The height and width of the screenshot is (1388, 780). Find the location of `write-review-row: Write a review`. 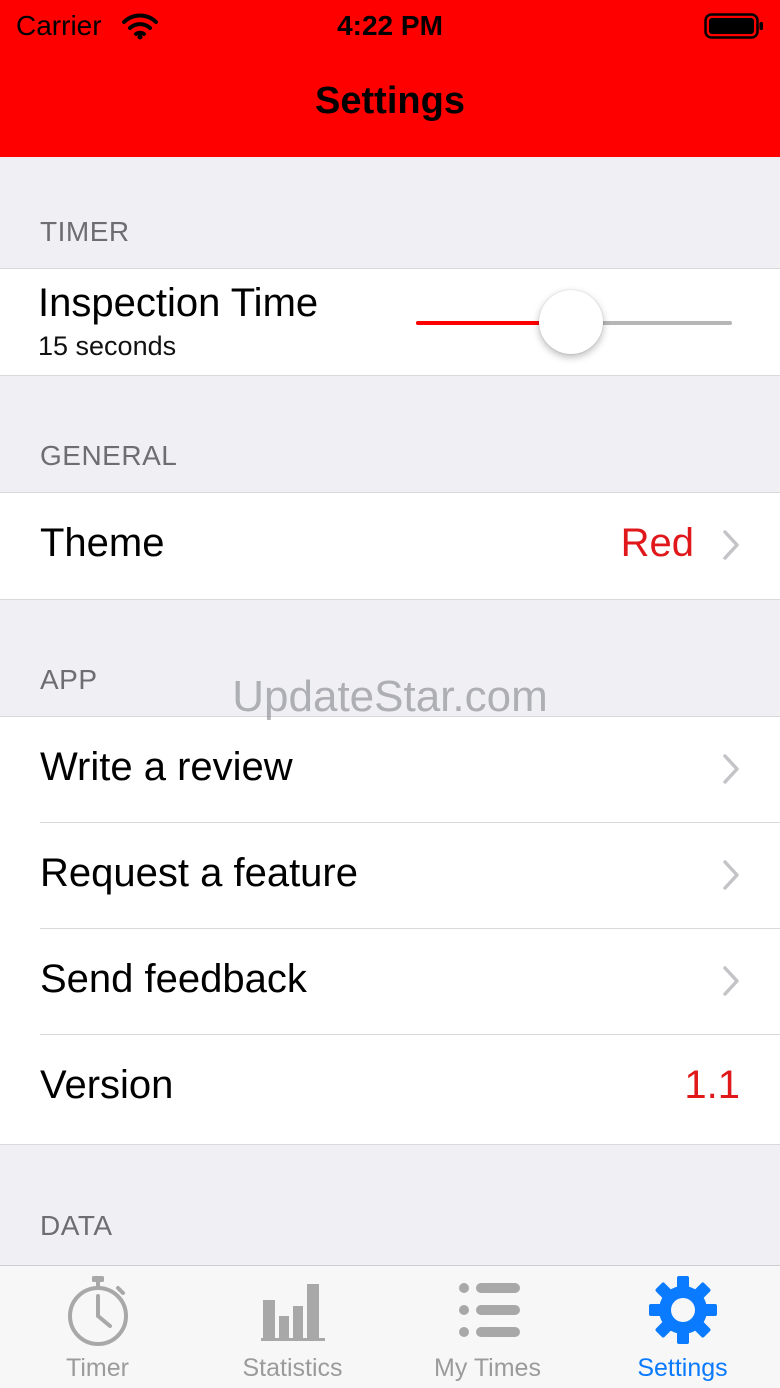

write-review-row: Write a review is located at coordinates (390, 770).